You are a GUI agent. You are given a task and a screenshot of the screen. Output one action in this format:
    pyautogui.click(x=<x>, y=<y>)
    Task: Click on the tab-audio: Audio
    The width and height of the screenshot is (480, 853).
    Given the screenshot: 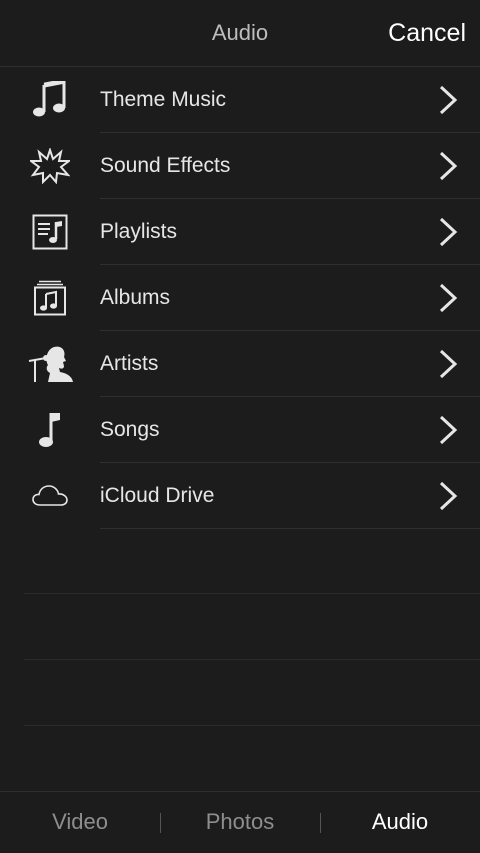 What is the action you would take?
    pyautogui.click(x=400, y=822)
    